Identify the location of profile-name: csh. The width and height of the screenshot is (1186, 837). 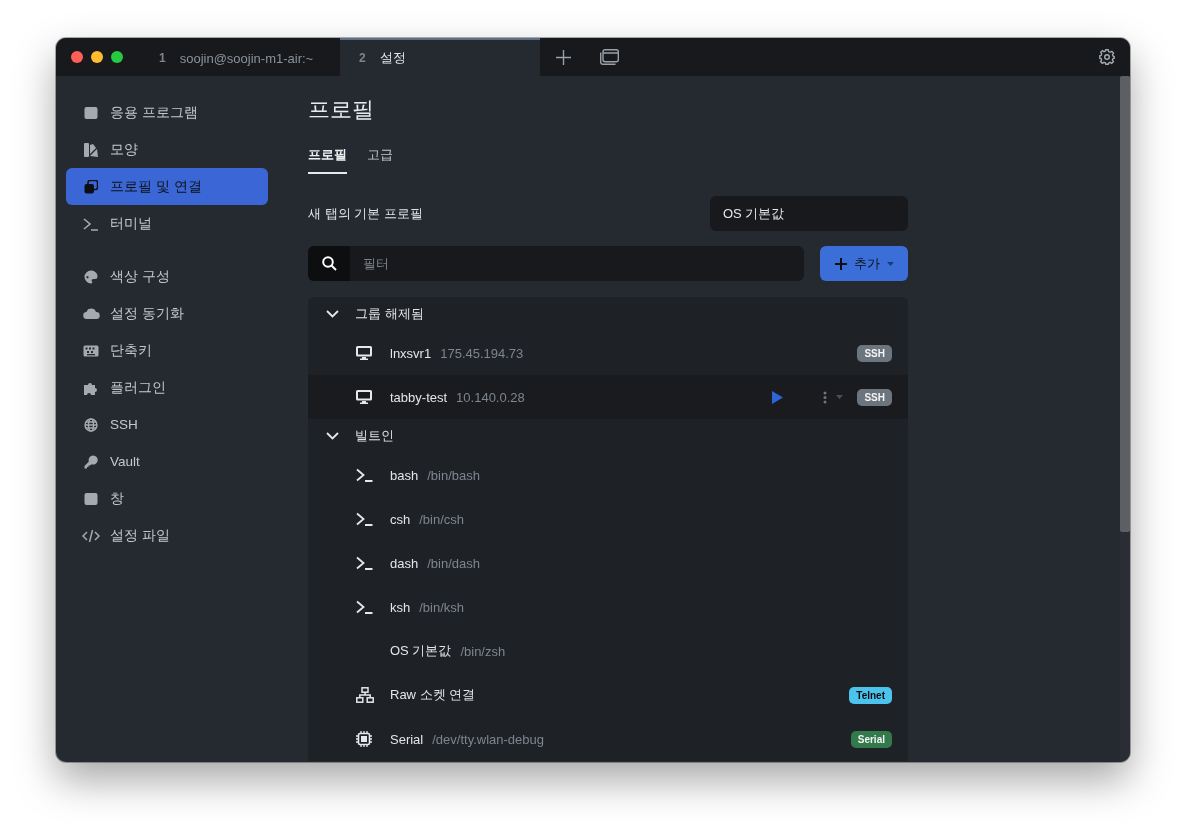
(400, 519).